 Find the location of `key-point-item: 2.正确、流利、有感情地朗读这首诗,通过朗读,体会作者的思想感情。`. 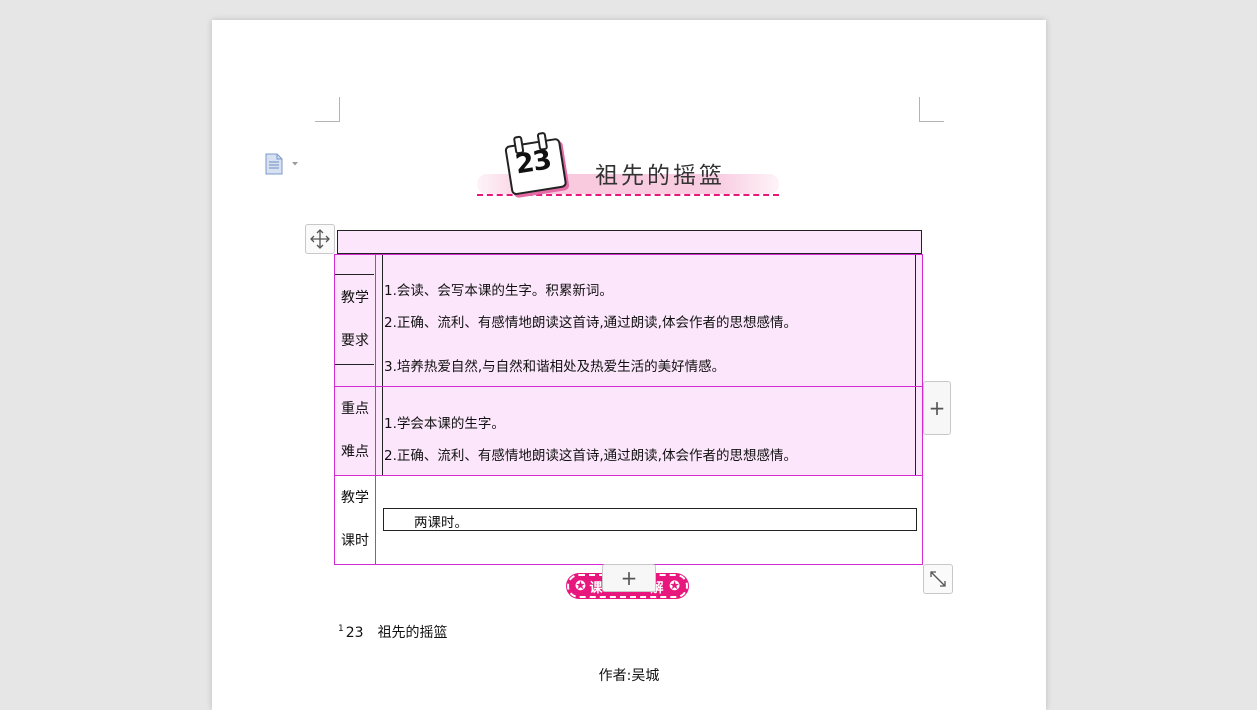

key-point-item: 2.正确、流利、有感情地朗读这首诗,通过朗读,体会作者的思想感情。 is located at coordinates (590, 456).